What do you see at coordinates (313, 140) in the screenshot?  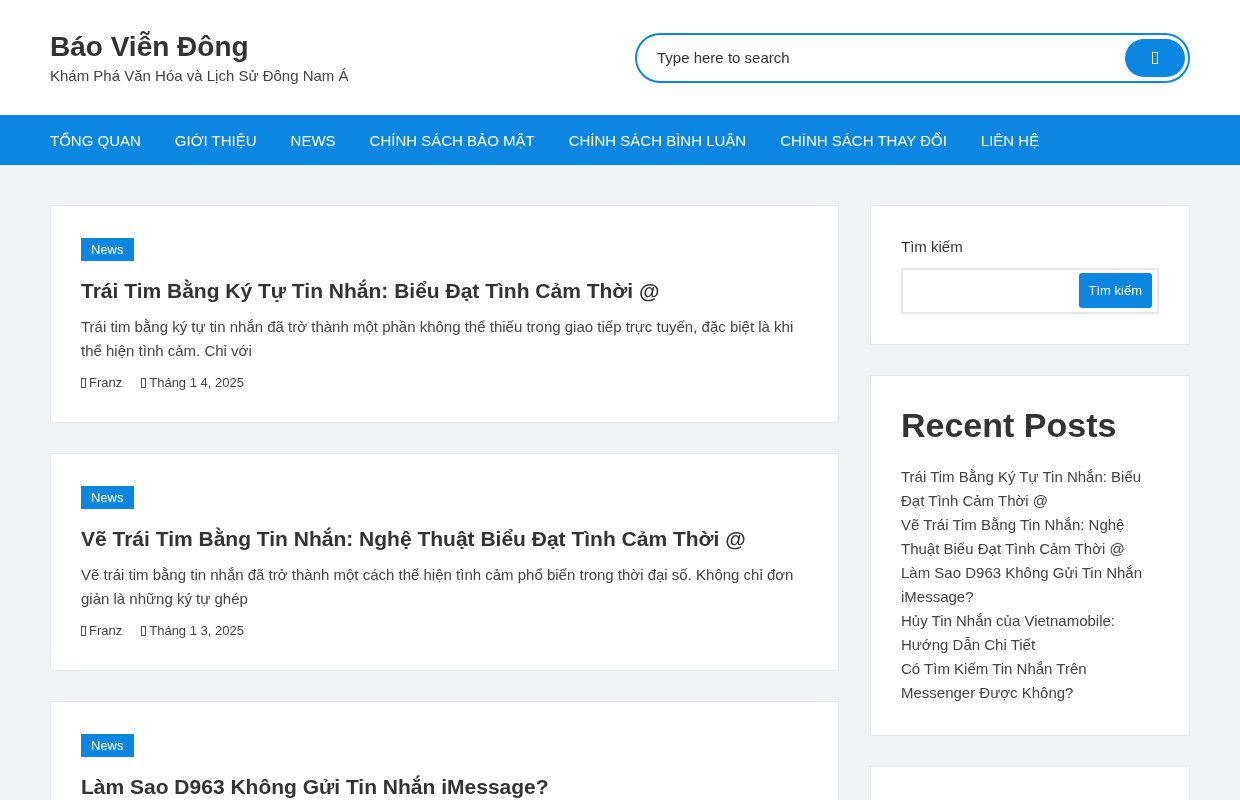 I see `nav-link: NEWS` at bounding box center [313, 140].